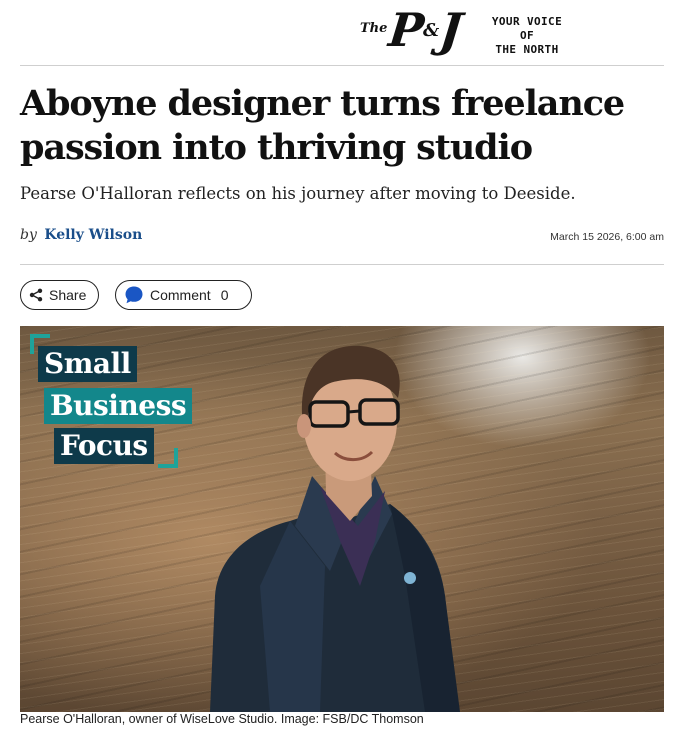  What do you see at coordinates (118, 406) in the screenshot?
I see `badge-line-business: Business` at bounding box center [118, 406].